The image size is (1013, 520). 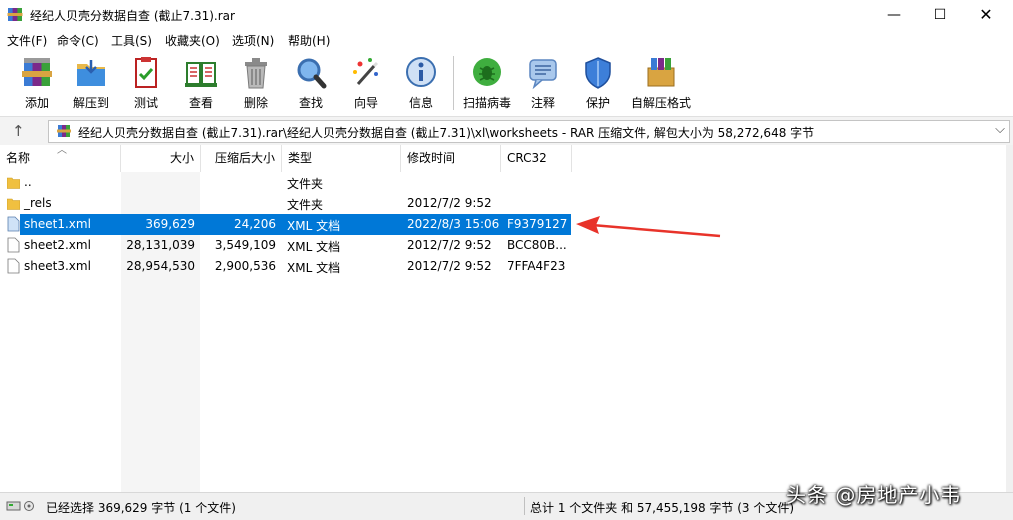 I want to click on menu-tools: 工具(S), so click(x=131, y=40).